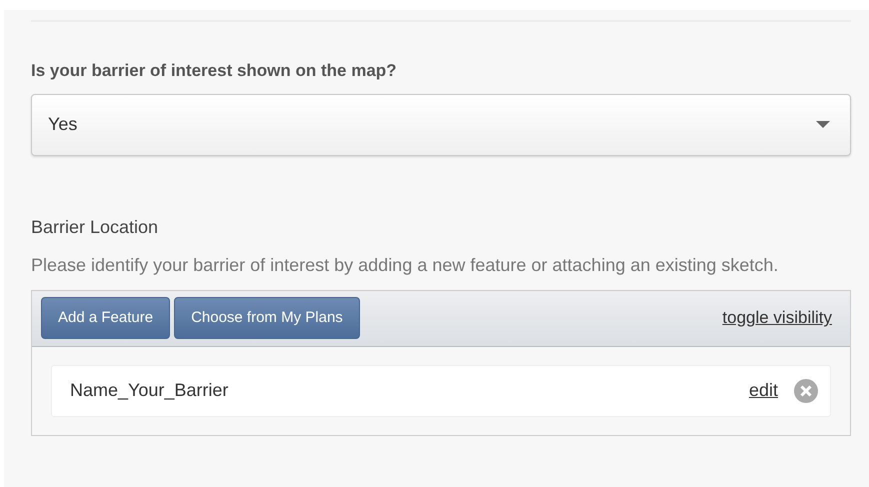  Describe the element at coordinates (149, 390) in the screenshot. I see `feature-name: Name_Your_Barrier` at that location.